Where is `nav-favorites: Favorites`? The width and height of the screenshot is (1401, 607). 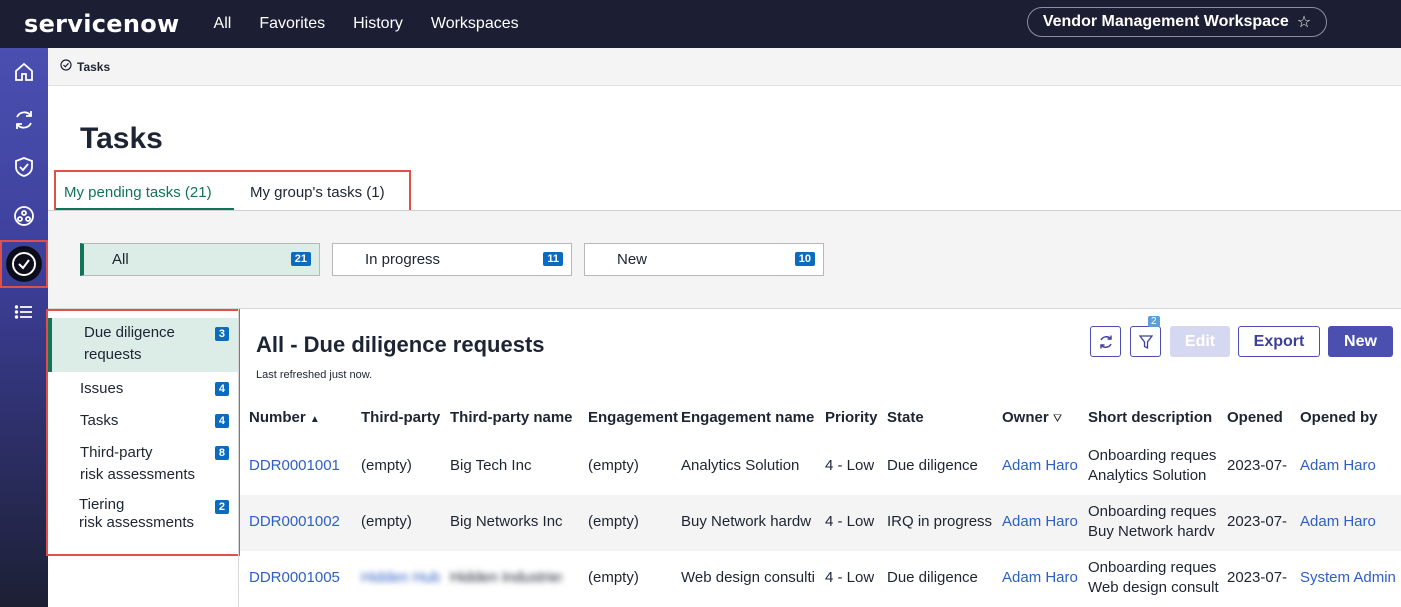 nav-favorites: Favorites is located at coordinates (292, 24).